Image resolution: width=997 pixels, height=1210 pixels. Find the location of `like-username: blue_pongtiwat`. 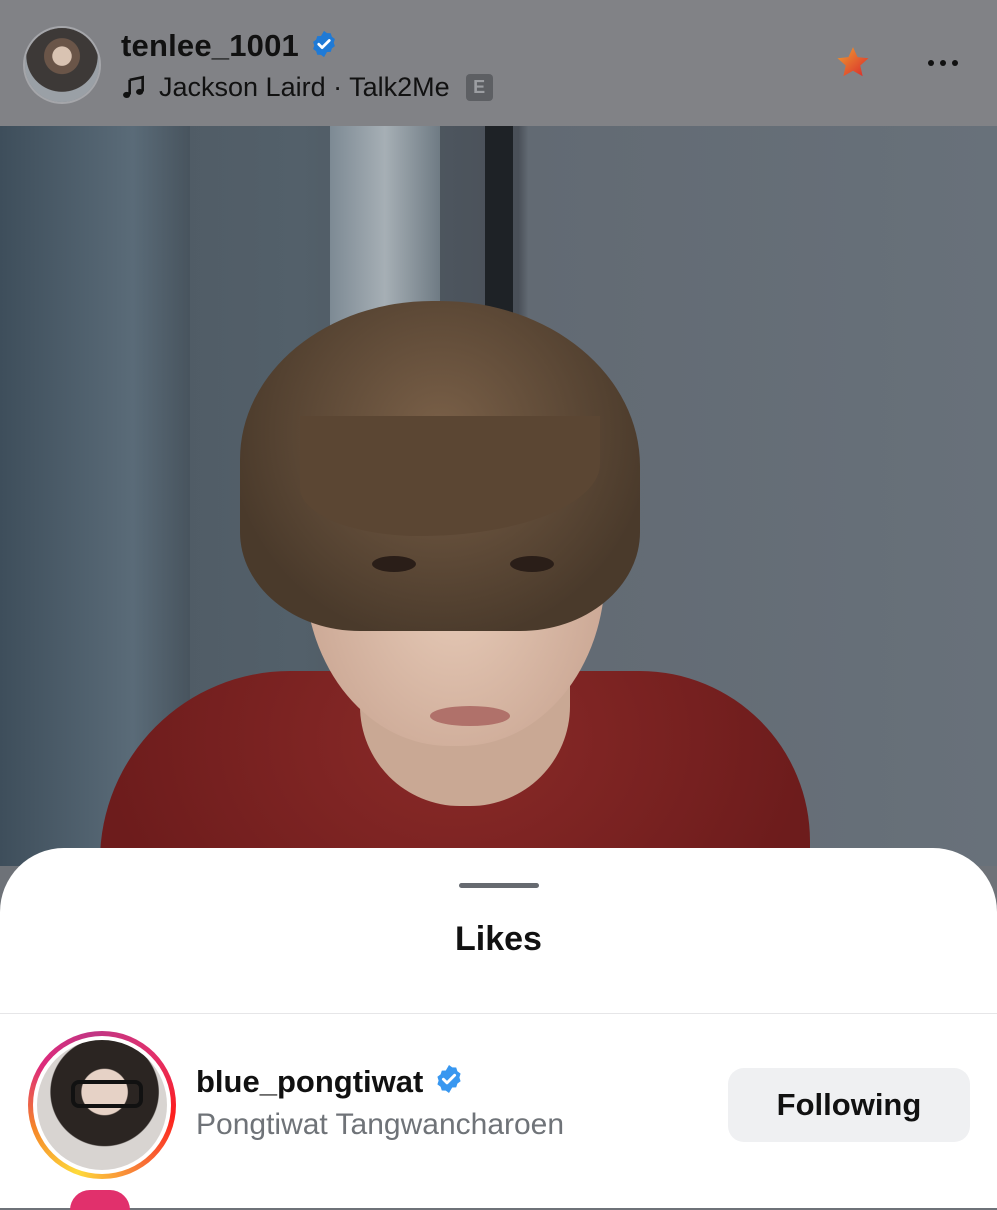

like-username: blue_pongtiwat is located at coordinates (309, 1082).